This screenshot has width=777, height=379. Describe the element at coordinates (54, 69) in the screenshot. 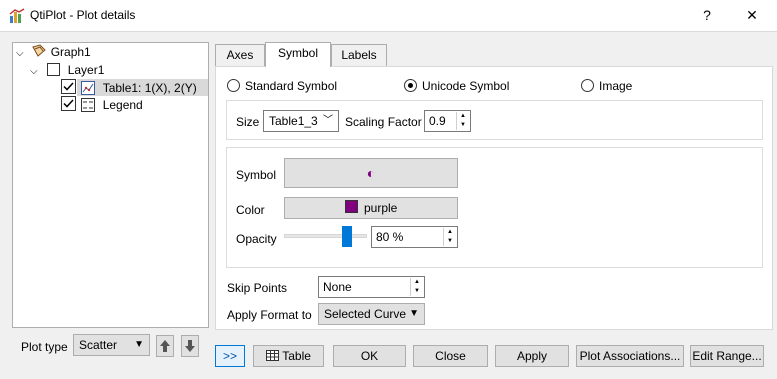

I see `layer-icon` at that location.